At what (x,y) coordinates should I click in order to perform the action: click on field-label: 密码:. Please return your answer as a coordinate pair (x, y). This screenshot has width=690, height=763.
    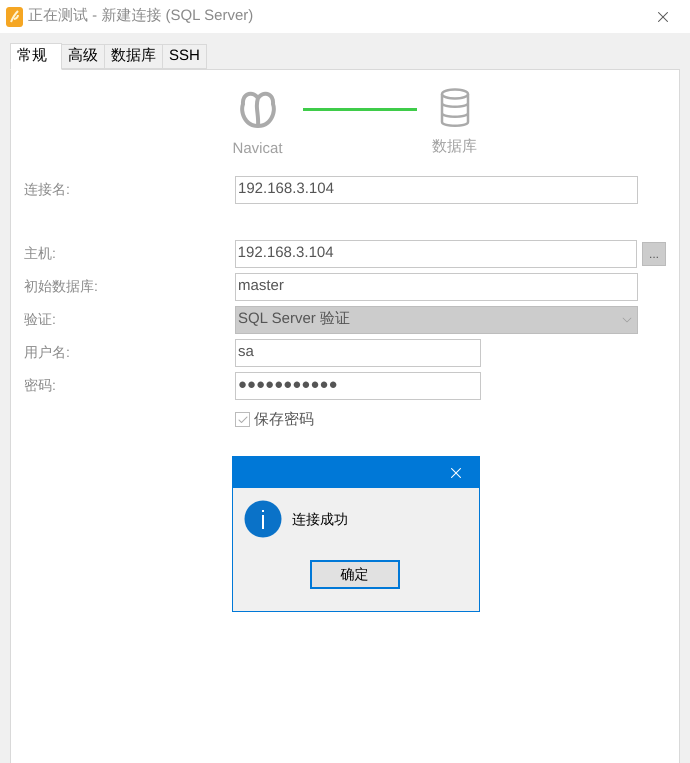
    Looking at the image, I should click on (40, 385).